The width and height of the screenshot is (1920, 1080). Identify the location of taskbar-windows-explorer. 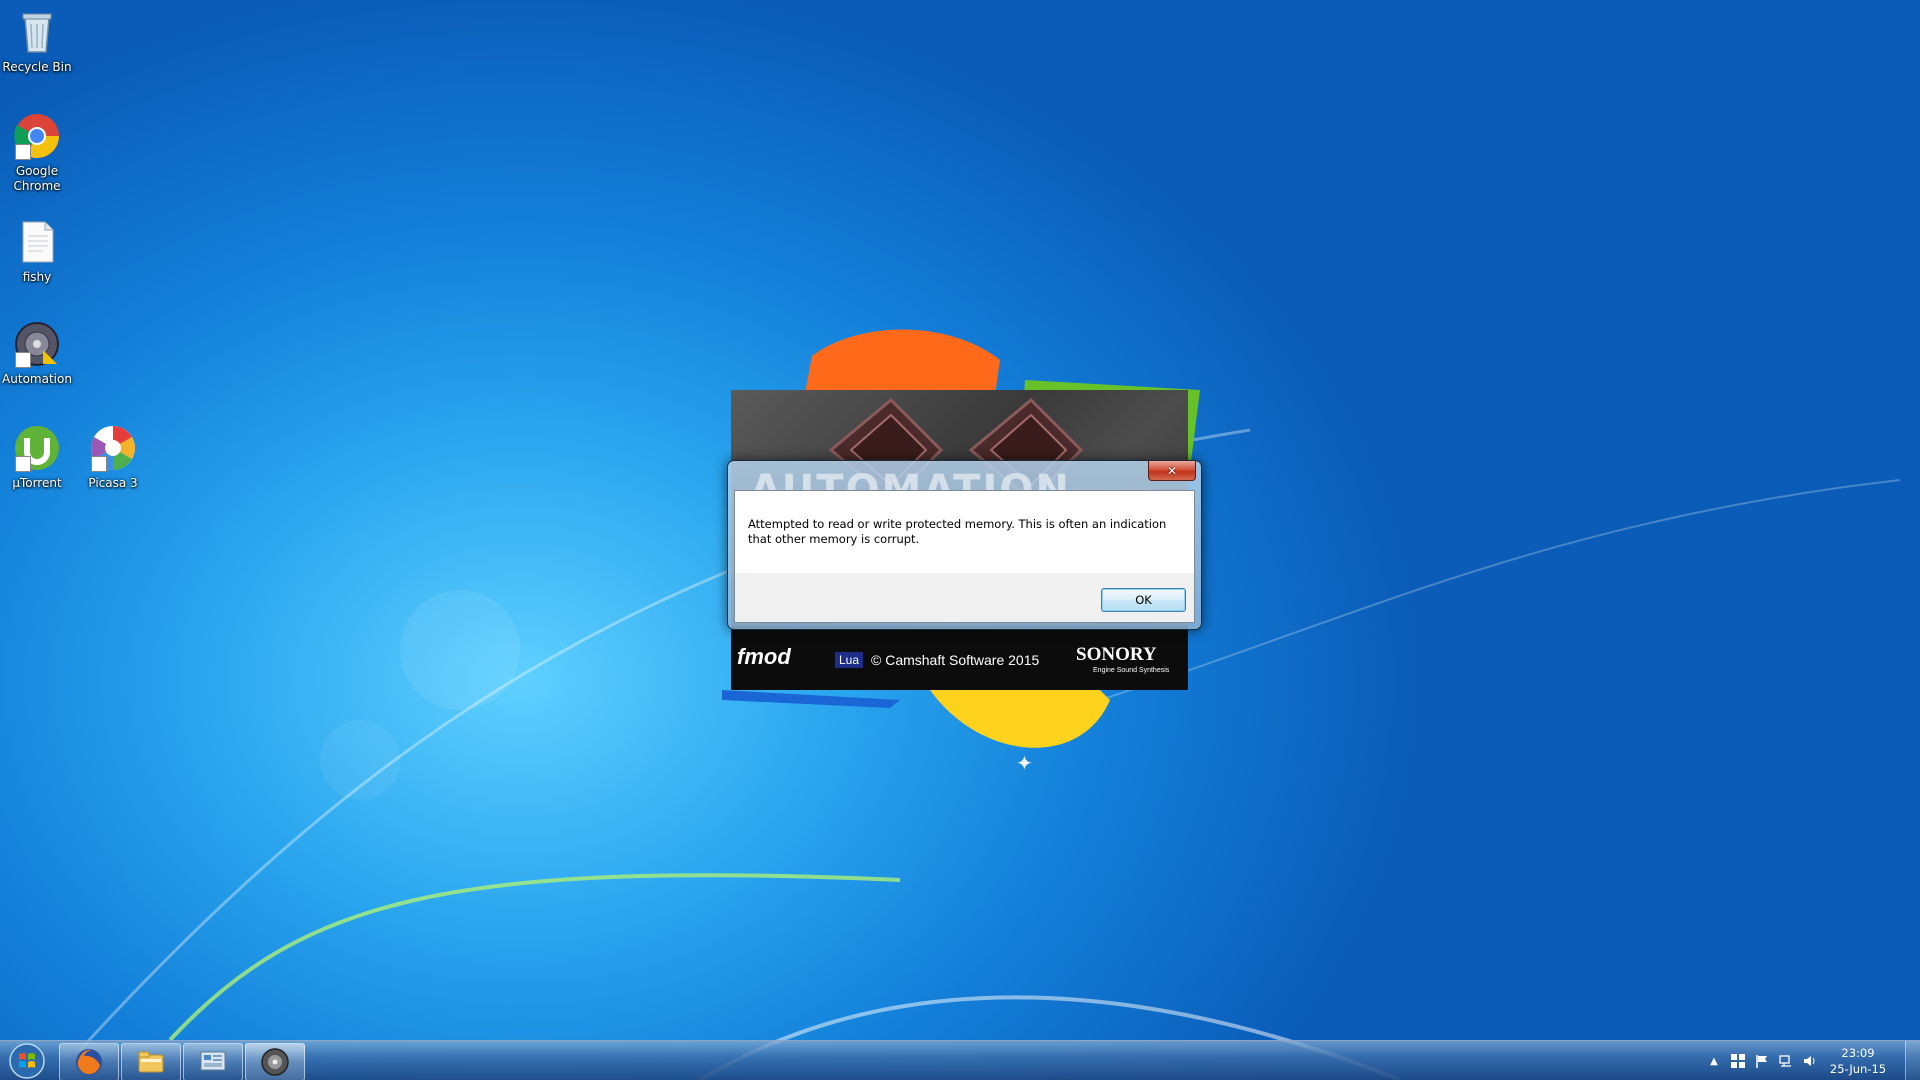
(151, 1061).